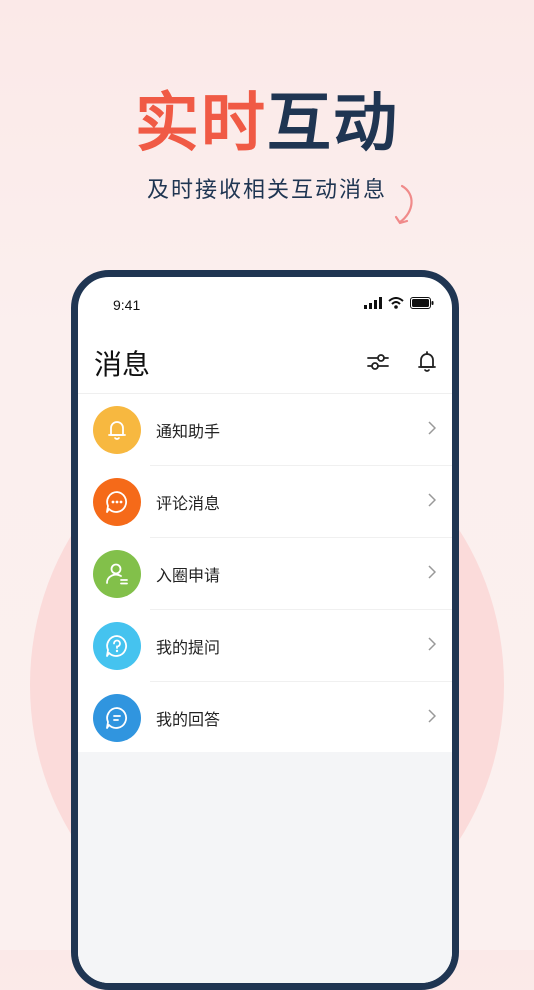  I want to click on answer-bubble-icon, so click(116, 718).